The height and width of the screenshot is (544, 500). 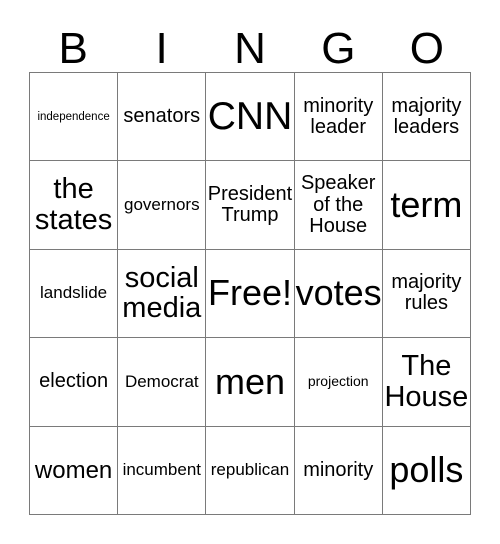 I want to click on bingo-cell: The House, so click(x=426, y=382).